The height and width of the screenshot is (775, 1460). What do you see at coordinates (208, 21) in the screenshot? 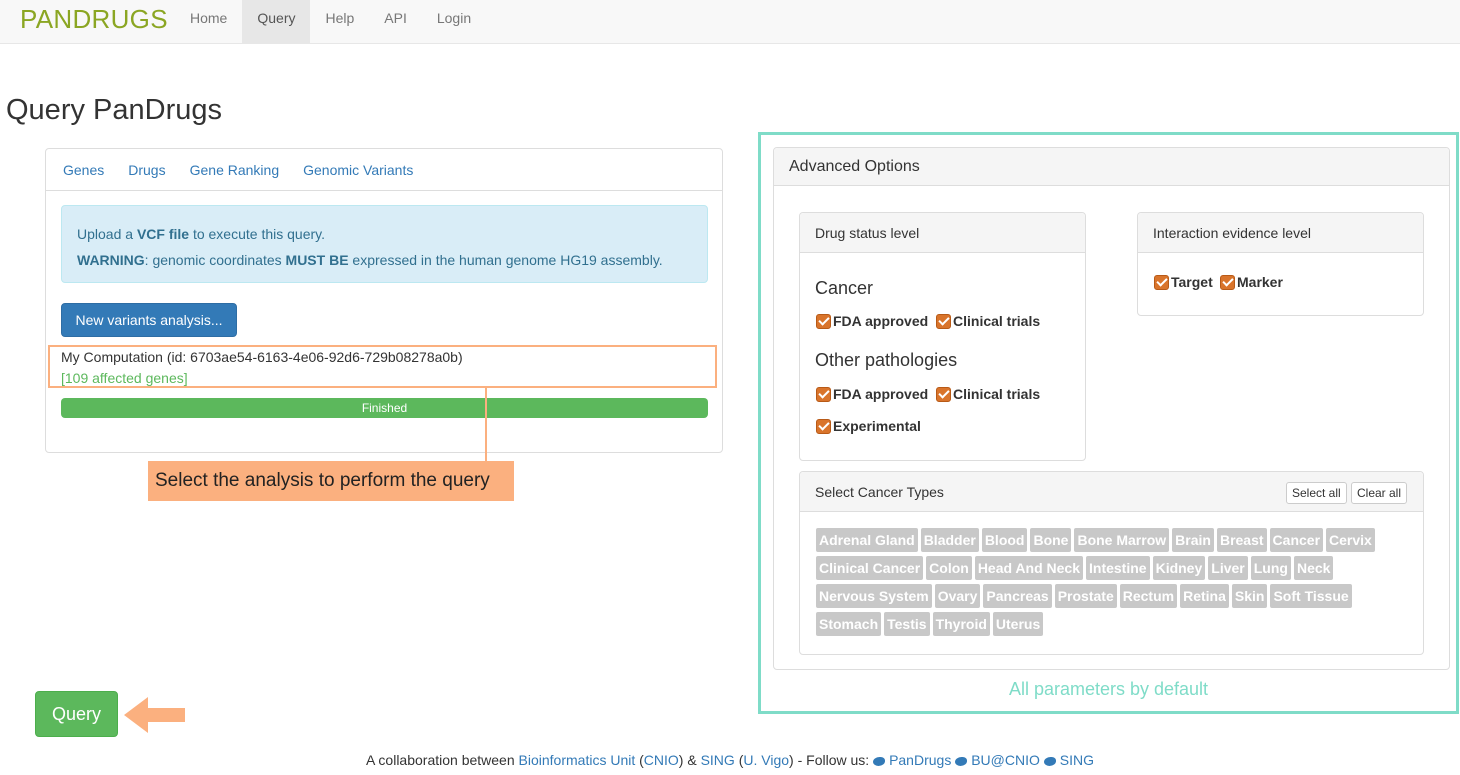
I see `nav-home: Home` at bounding box center [208, 21].